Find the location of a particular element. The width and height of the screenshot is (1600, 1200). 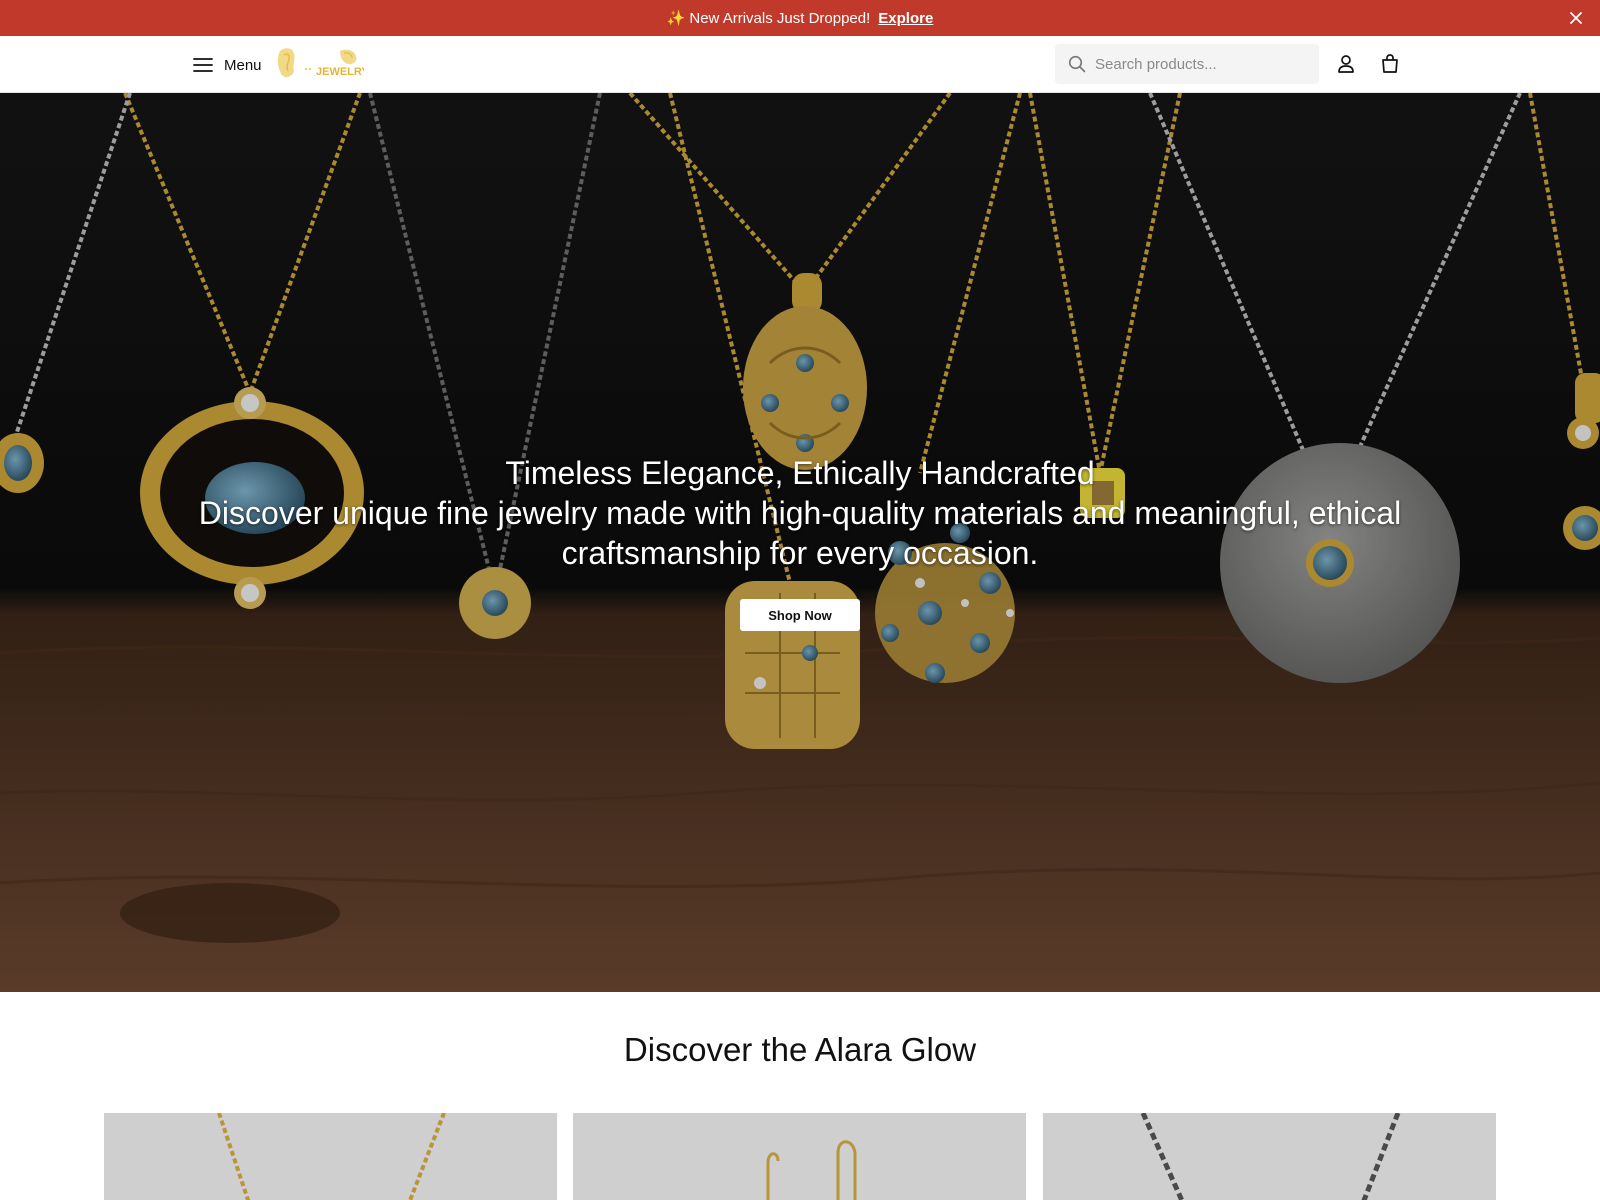

menu-button: Menu is located at coordinates (227, 65).